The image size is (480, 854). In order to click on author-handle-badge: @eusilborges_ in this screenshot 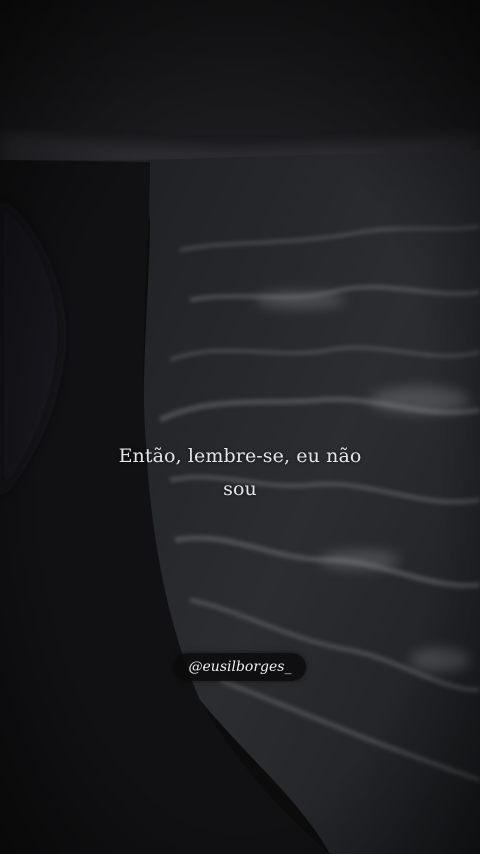, I will do `click(240, 667)`.